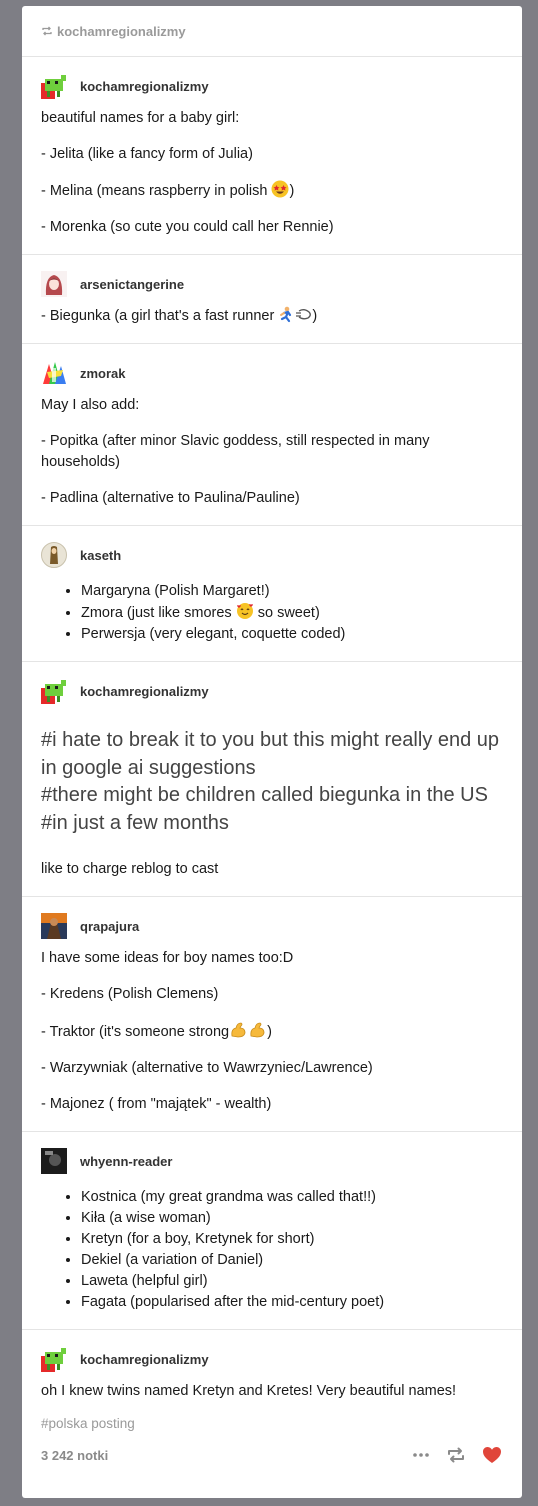 The image size is (538, 1506). What do you see at coordinates (292, 1260) in the screenshot?
I see `list-item: Dekiel (a variation of Daniel)` at bounding box center [292, 1260].